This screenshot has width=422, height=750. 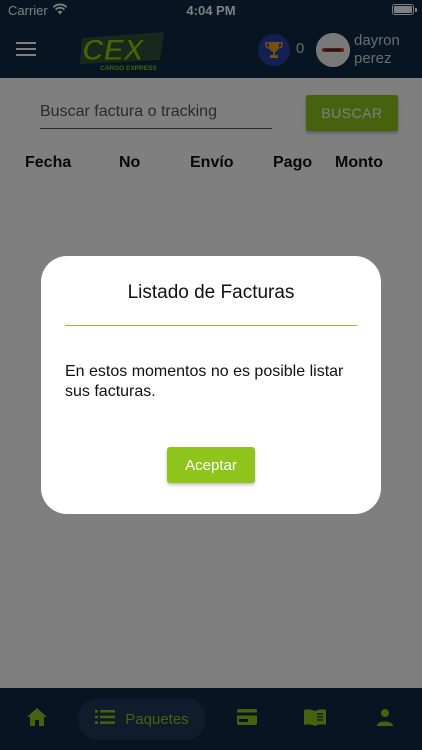 I want to click on dialog-title: Listado de Facturas, so click(x=211, y=292).